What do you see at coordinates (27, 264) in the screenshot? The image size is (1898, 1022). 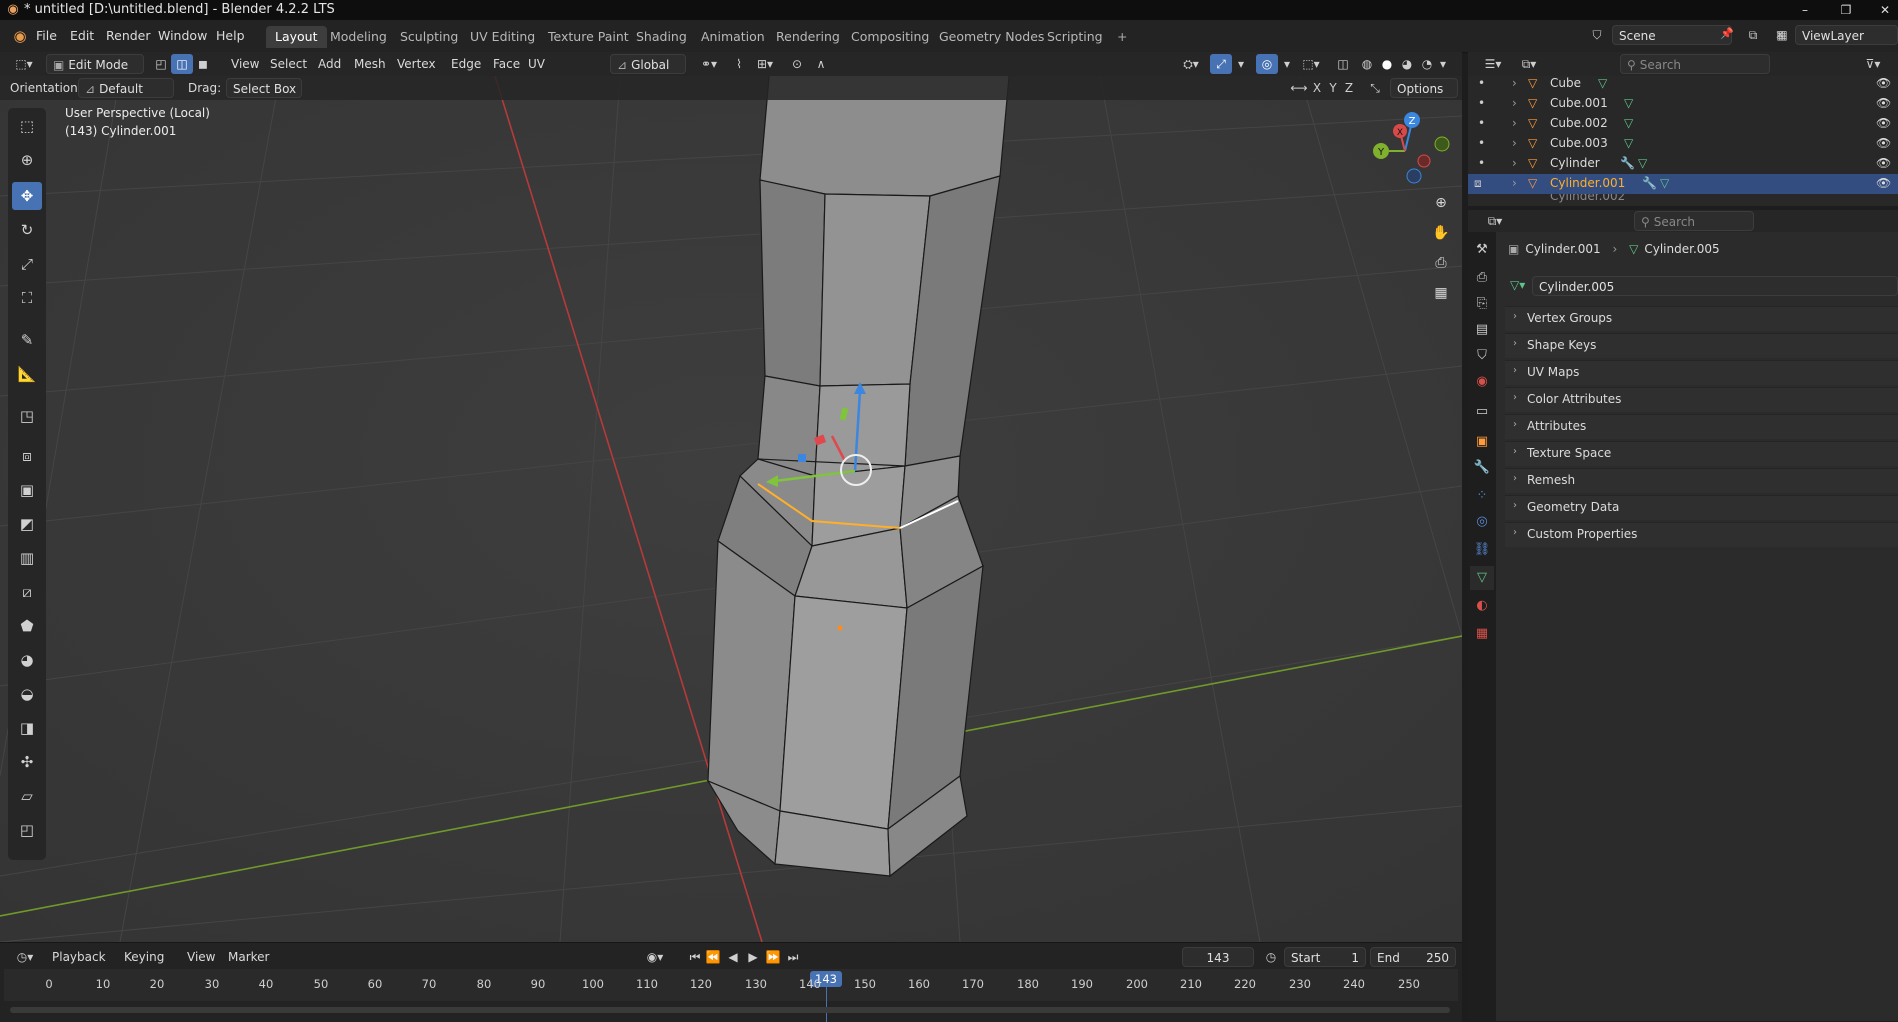 I see `scale-tool-icon: ⤢` at bounding box center [27, 264].